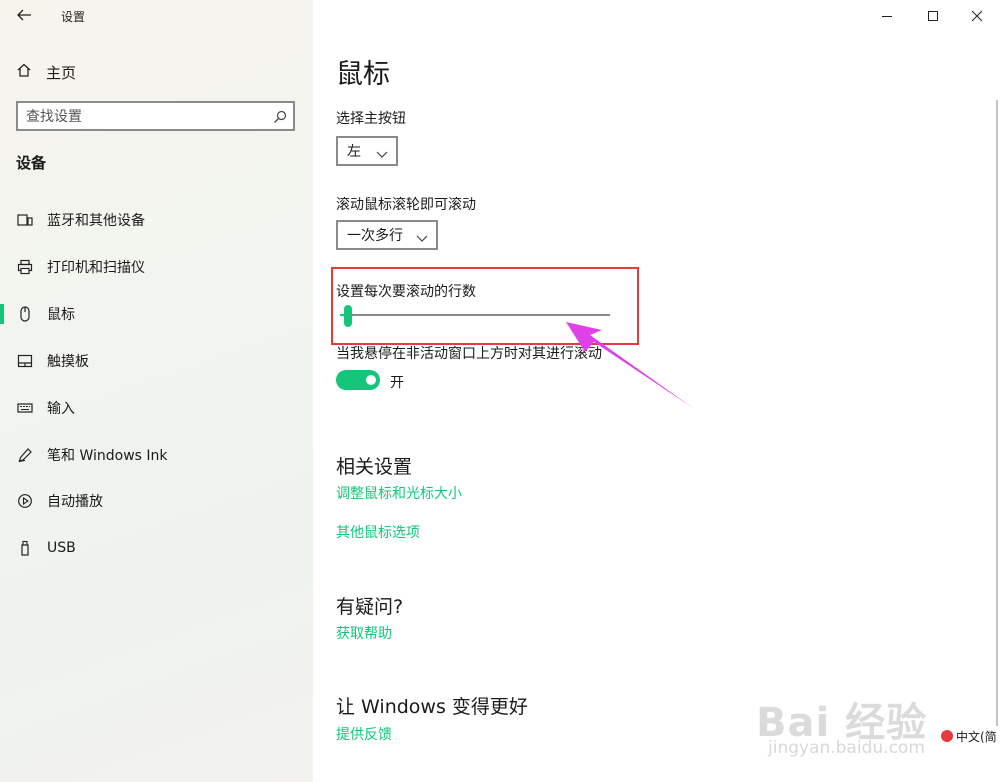 This screenshot has width=1000, height=782. Describe the element at coordinates (156, 267) in the screenshot. I see `sidebar-item-printers: 打印机和扫描仪` at that location.